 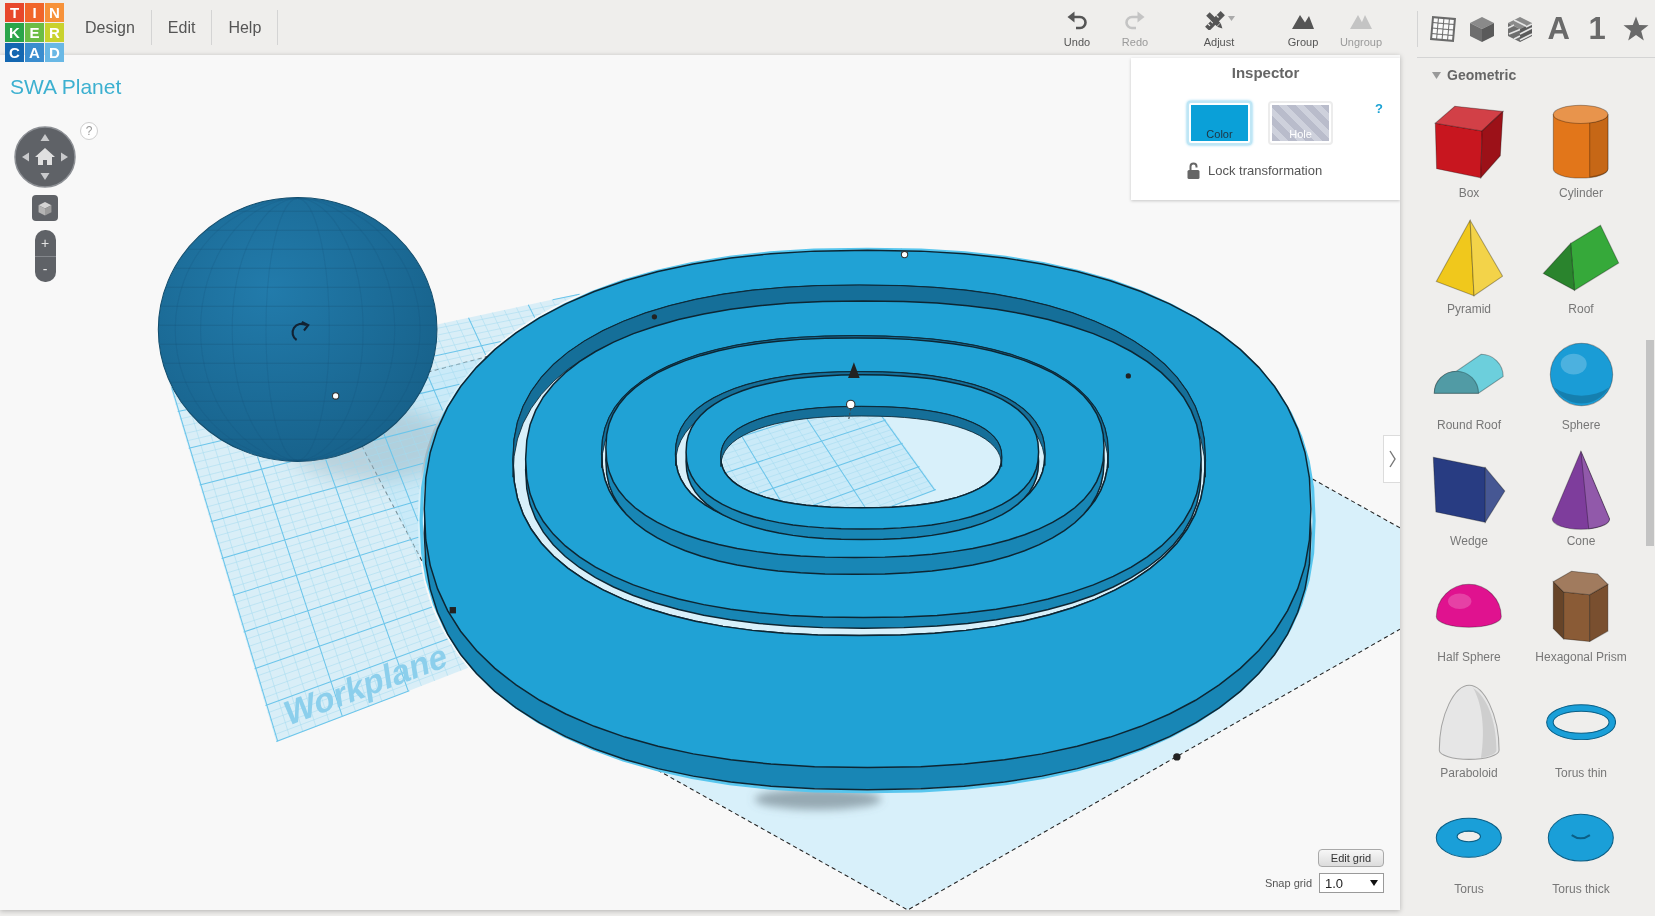 I want to click on number-button: 1, so click(x=1597, y=28).